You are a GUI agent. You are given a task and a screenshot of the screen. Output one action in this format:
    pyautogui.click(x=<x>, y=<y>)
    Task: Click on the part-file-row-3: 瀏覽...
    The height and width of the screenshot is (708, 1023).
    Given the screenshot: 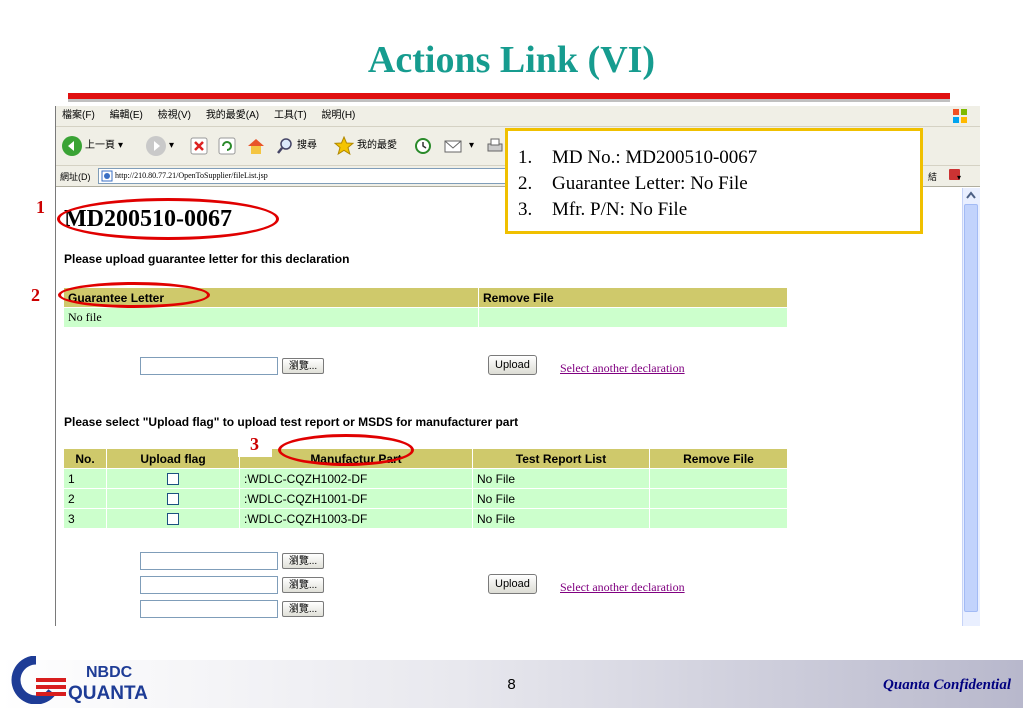 What is the action you would take?
    pyautogui.click(x=232, y=609)
    